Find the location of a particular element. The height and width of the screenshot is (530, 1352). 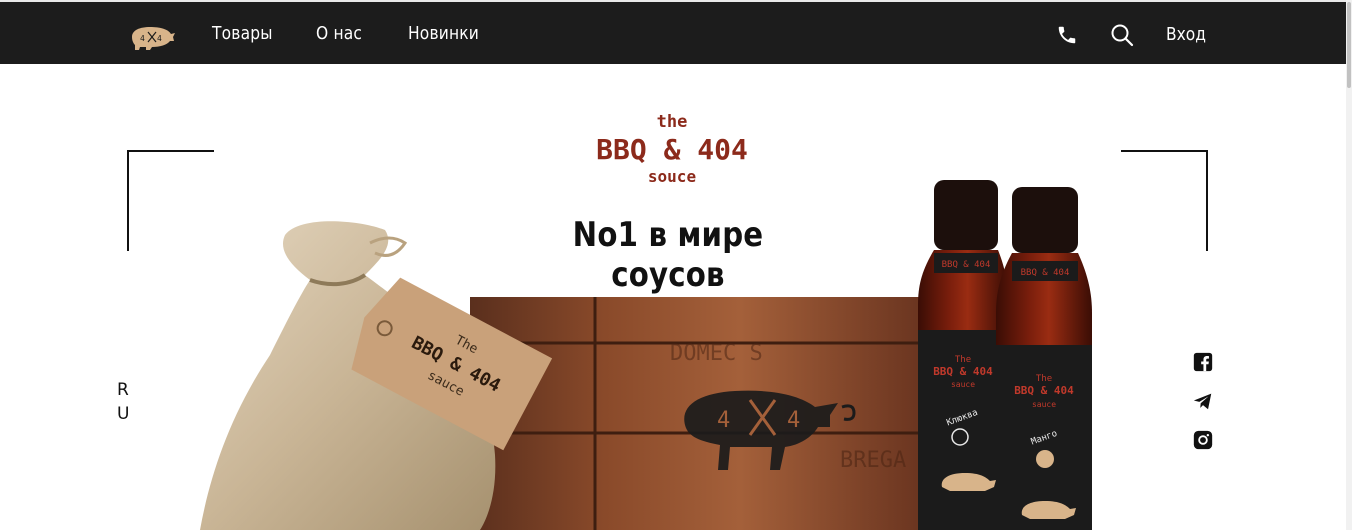

bottle-right-sauce: sauce is located at coordinates (1044, 404).